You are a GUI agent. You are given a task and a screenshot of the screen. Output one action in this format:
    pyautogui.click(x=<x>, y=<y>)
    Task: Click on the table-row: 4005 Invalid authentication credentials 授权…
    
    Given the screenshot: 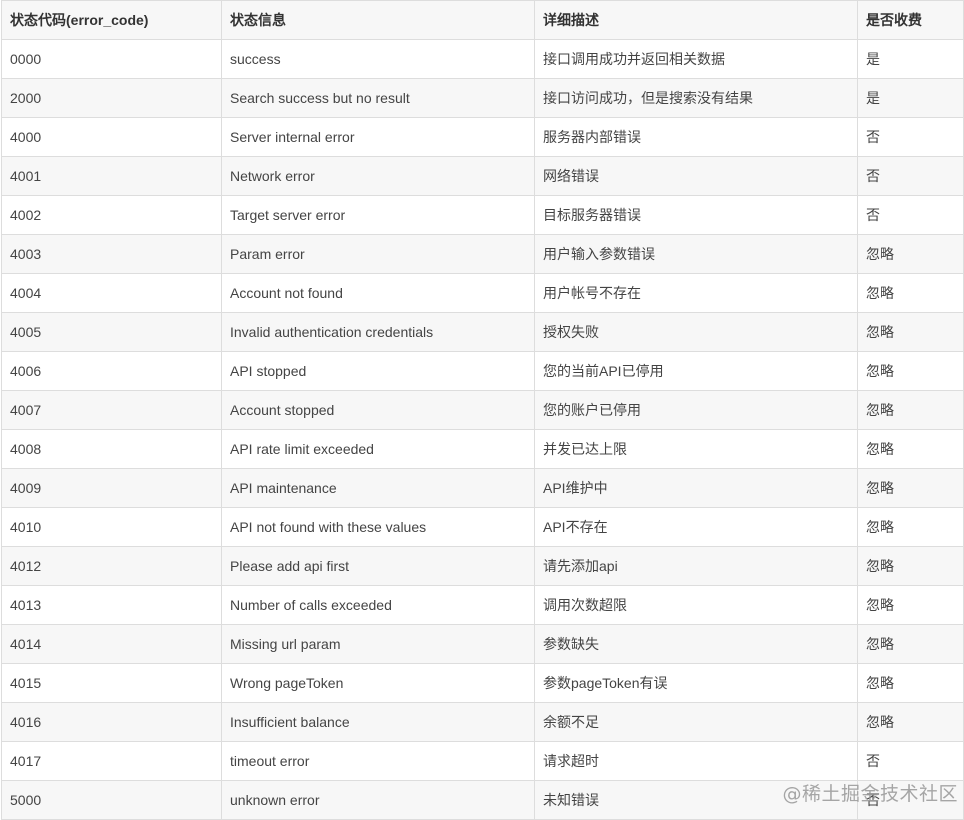 What is the action you would take?
    pyautogui.click(x=482, y=332)
    